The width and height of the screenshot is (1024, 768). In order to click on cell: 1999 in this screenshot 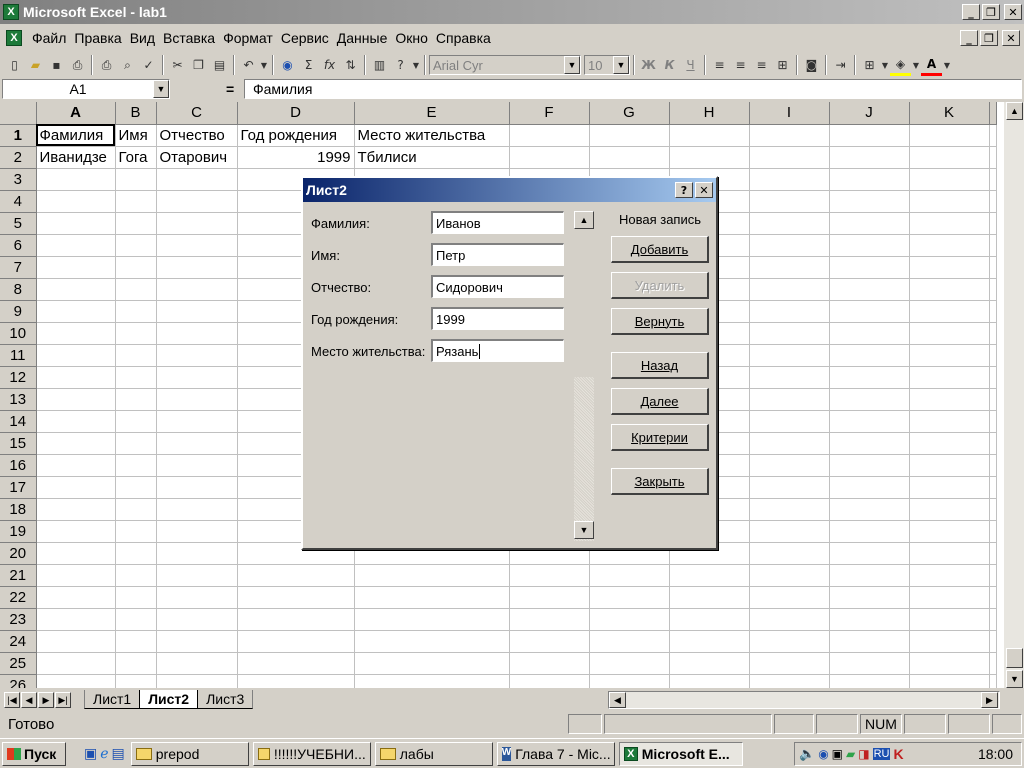, I will do `click(296, 157)`.